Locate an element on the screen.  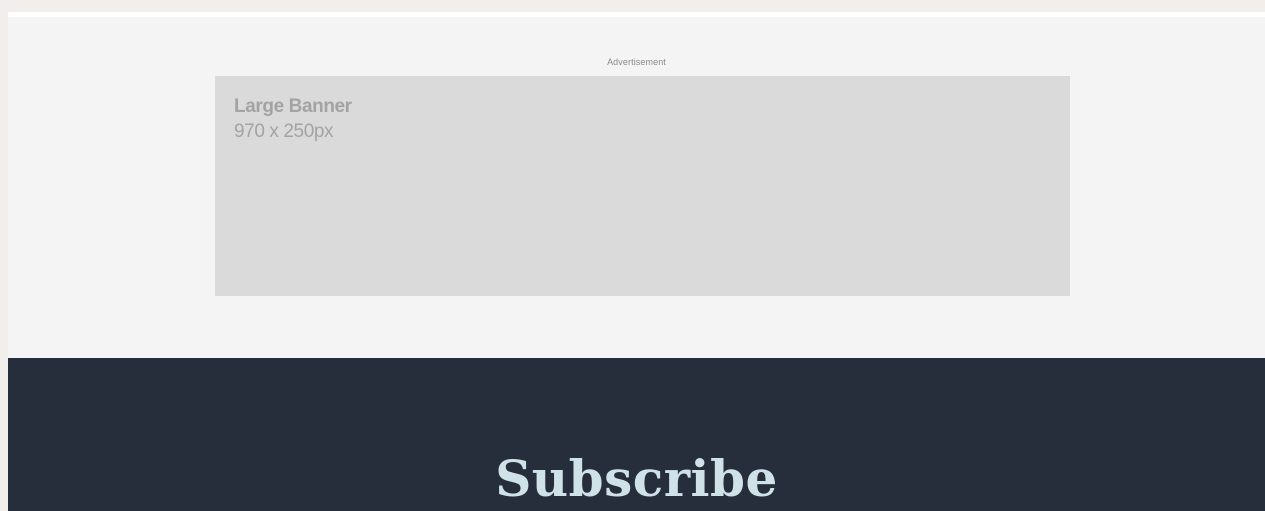
subscribe-heading: Subscribe is located at coordinates (636, 478).